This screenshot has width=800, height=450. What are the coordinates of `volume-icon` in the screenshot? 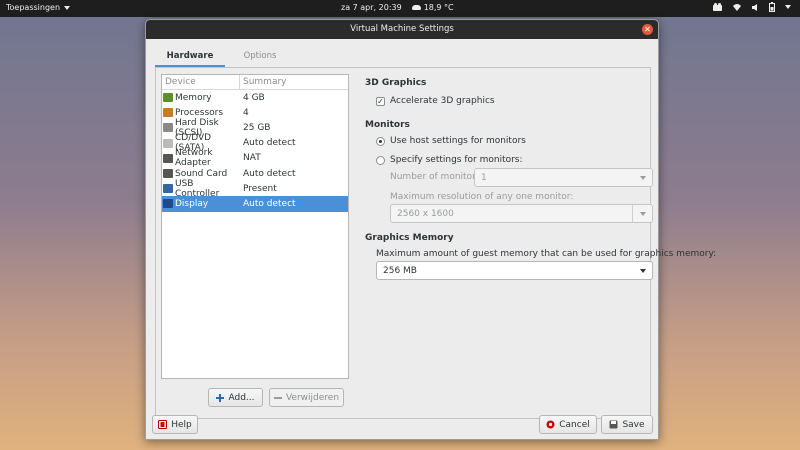 It's located at (754, 7).